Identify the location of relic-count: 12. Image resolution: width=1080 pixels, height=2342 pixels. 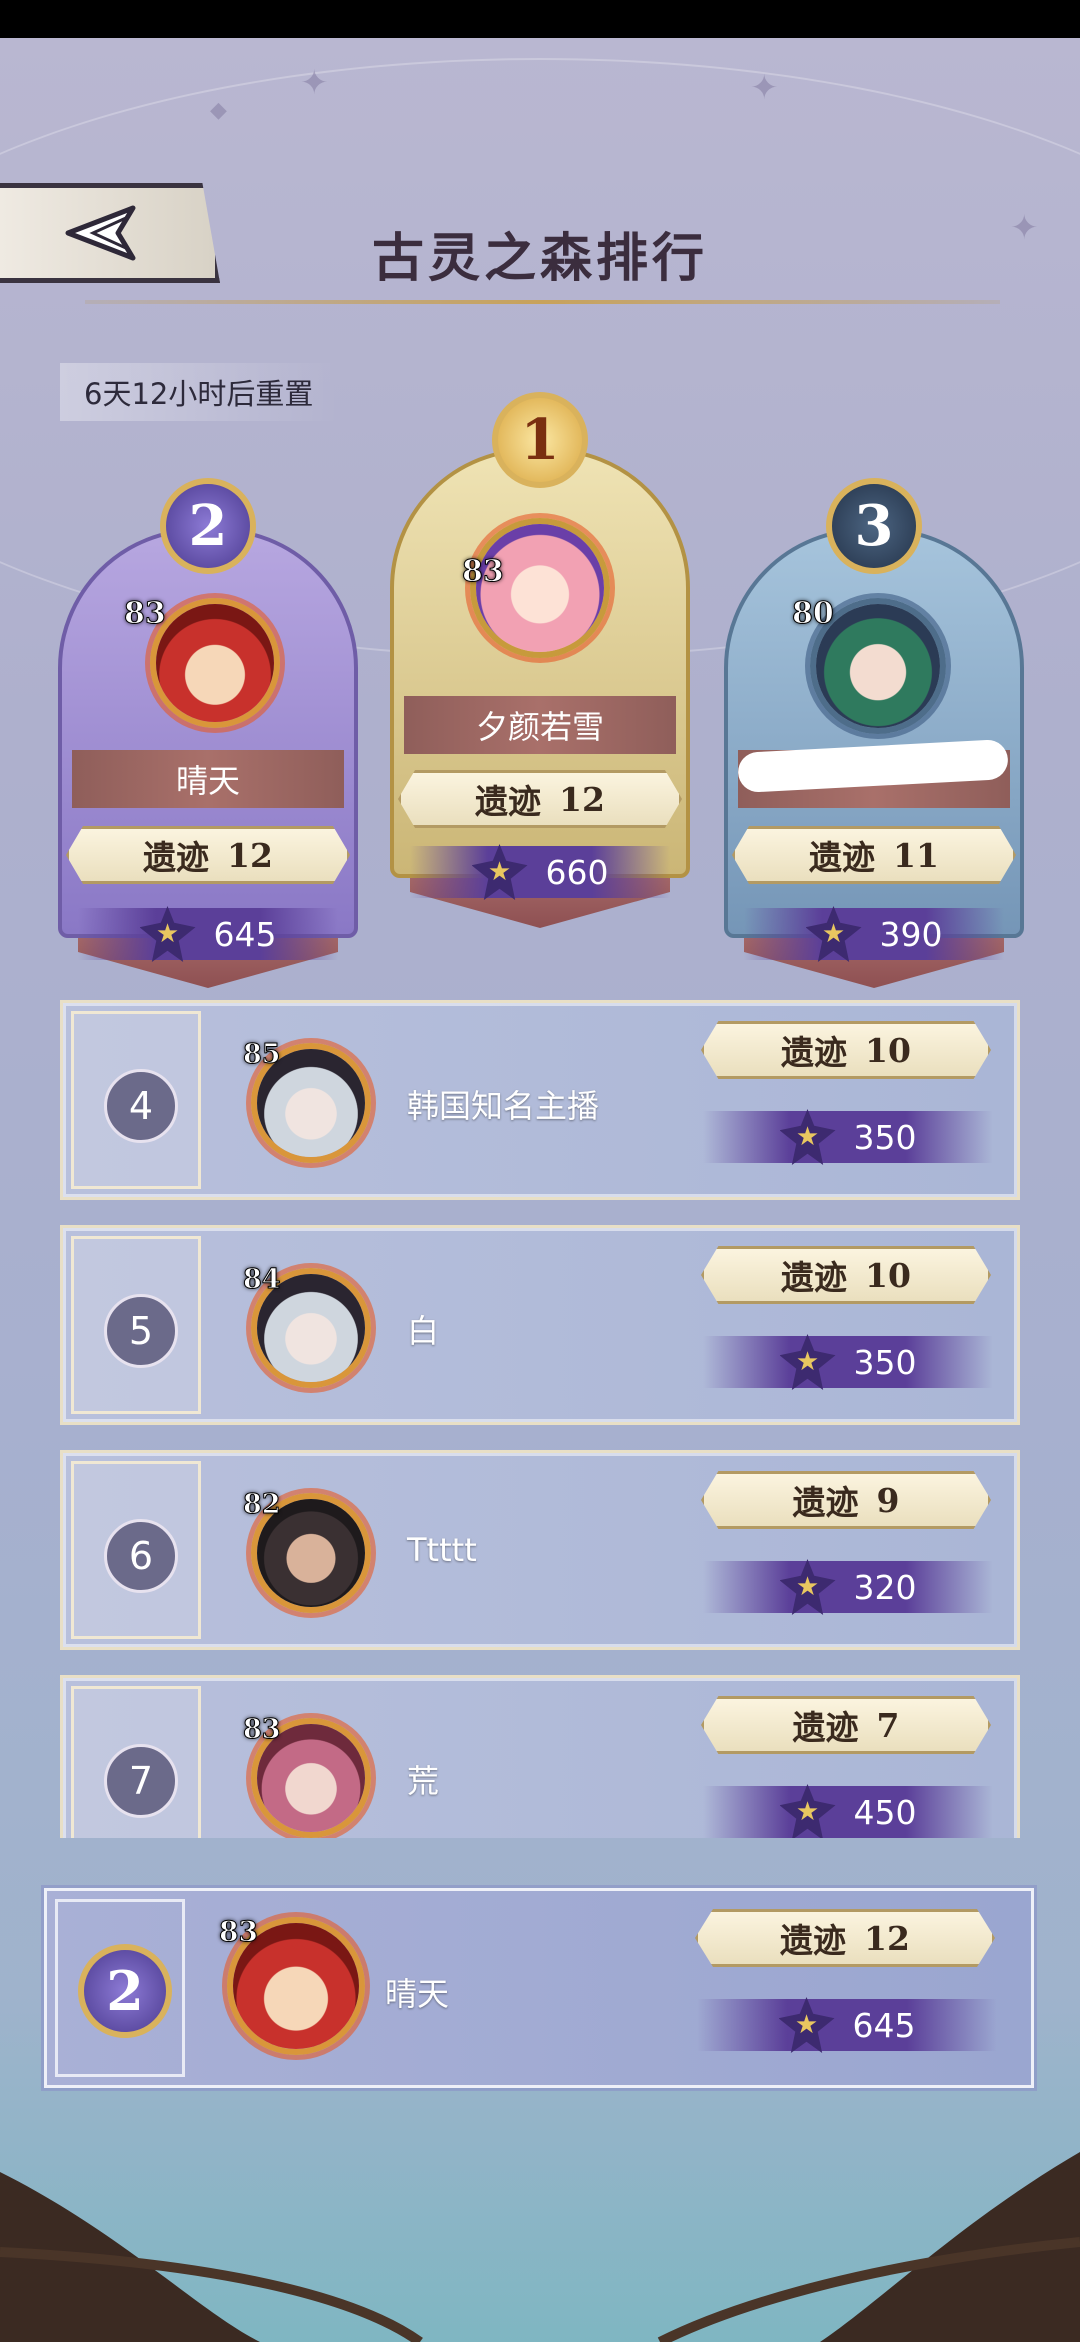
(887, 1938).